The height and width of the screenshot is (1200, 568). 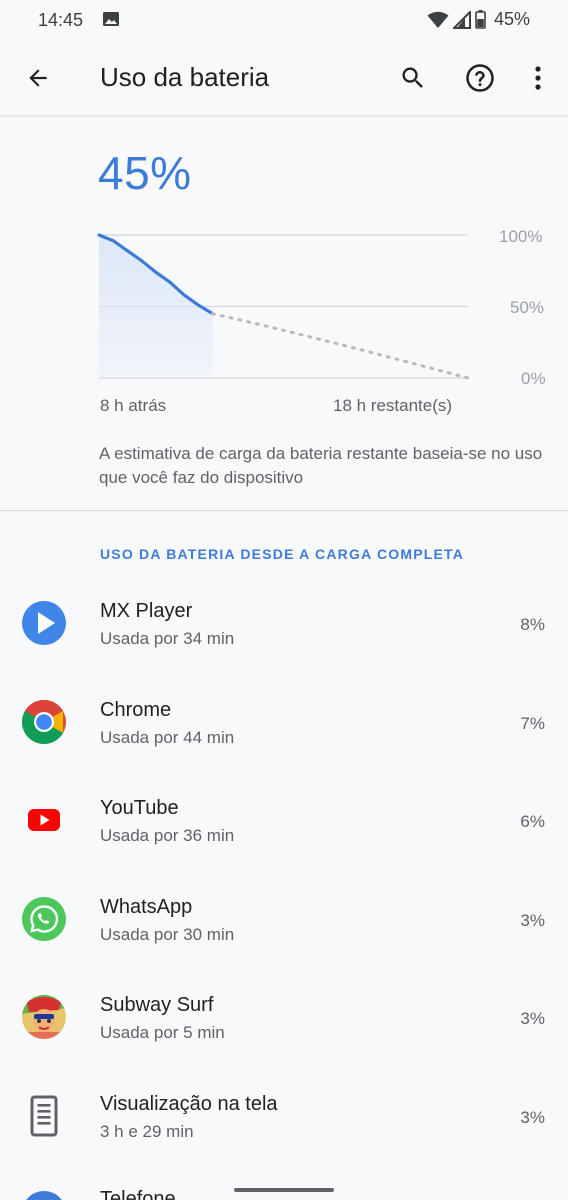 What do you see at coordinates (167, 638) in the screenshot?
I see `app-usage: Usada por 34 min` at bounding box center [167, 638].